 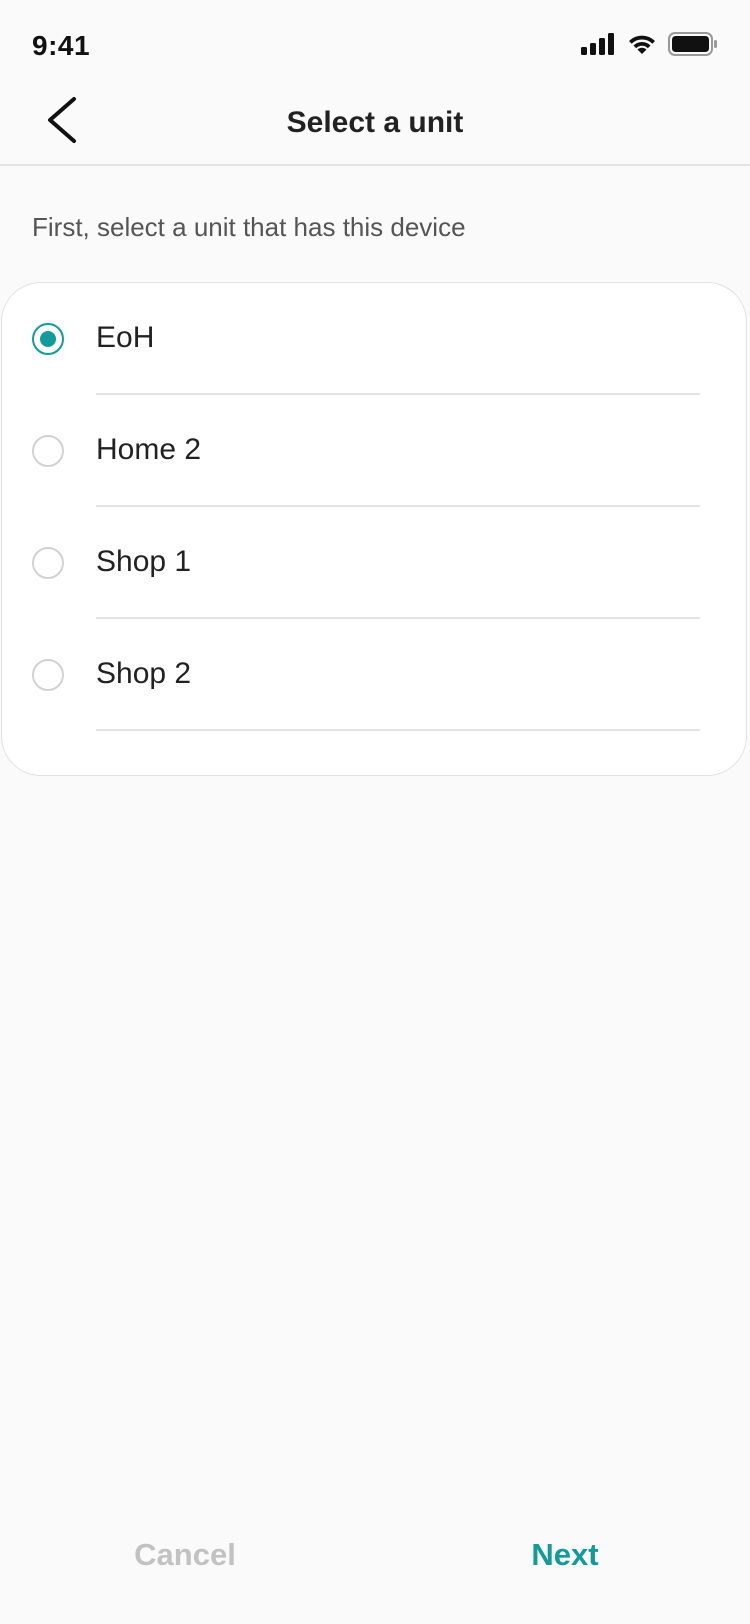 What do you see at coordinates (374, 675) in the screenshot?
I see `unit-option-shop-2: Shop 2` at bounding box center [374, 675].